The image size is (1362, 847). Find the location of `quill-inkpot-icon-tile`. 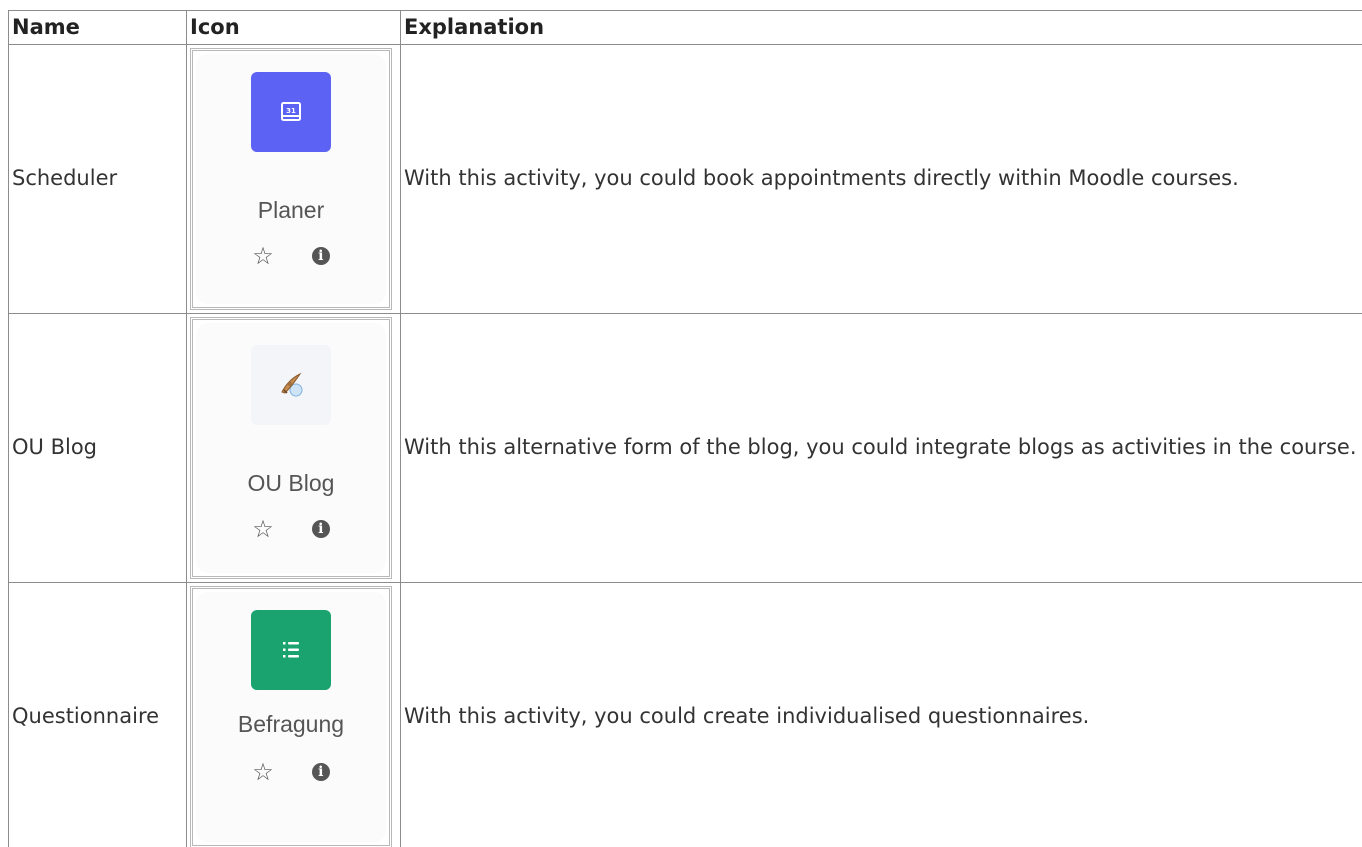

quill-inkpot-icon-tile is located at coordinates (291, 385).